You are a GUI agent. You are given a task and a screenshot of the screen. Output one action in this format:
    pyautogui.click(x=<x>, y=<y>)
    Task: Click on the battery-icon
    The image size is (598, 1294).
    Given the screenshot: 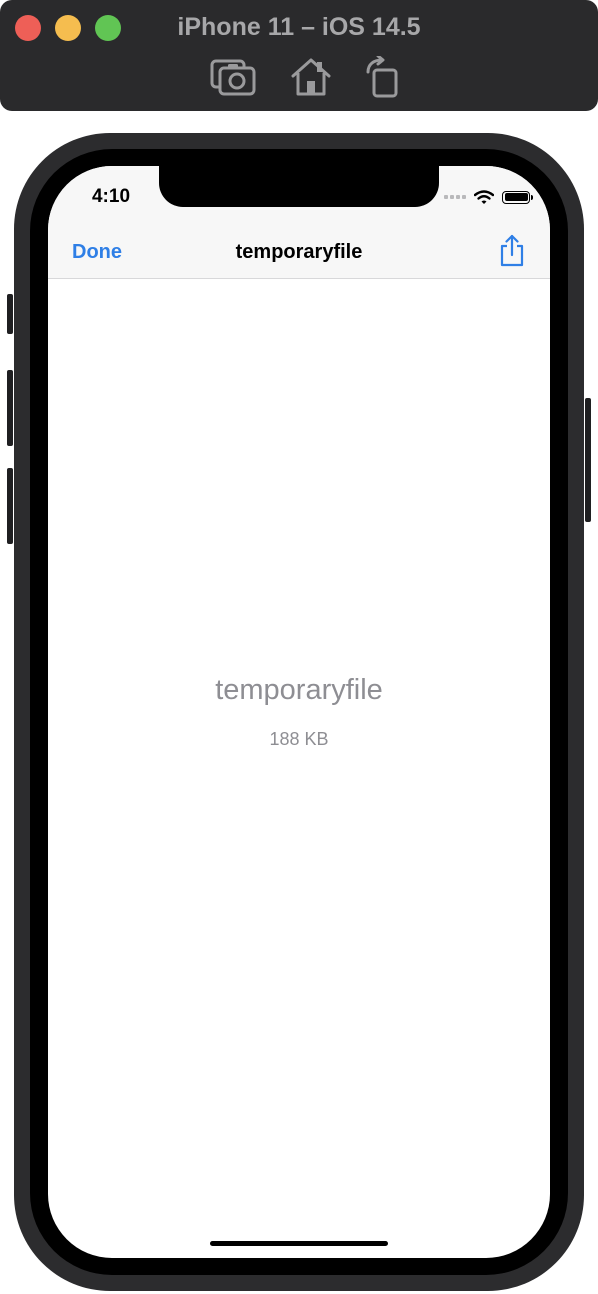 What is the action you would take?
    pyautogui.click(x=517, y=197)
    